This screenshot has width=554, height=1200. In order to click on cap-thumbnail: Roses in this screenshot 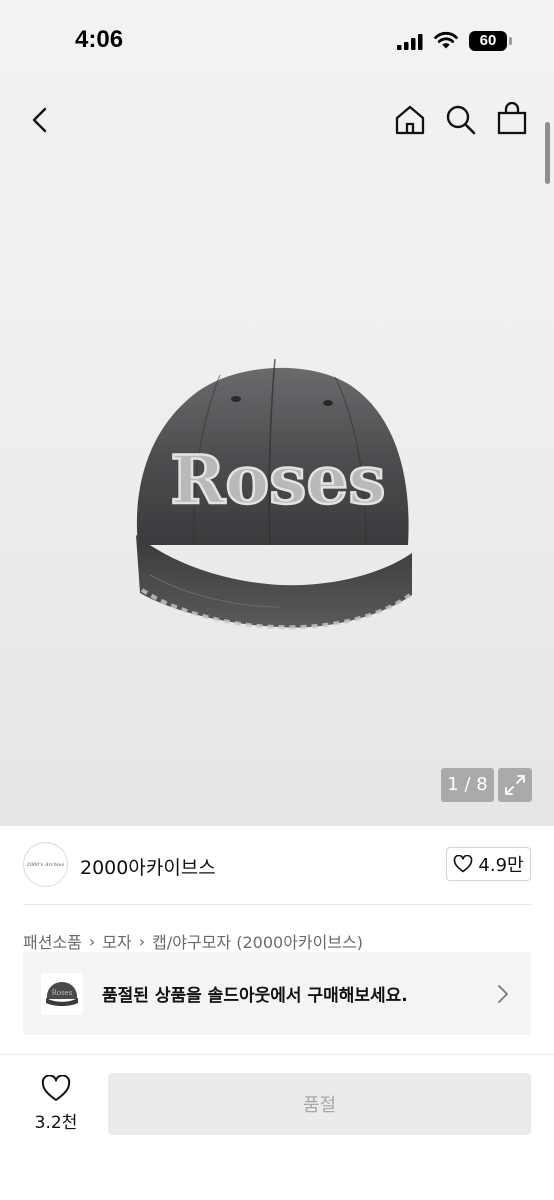, I will do `click(62, 994)`.